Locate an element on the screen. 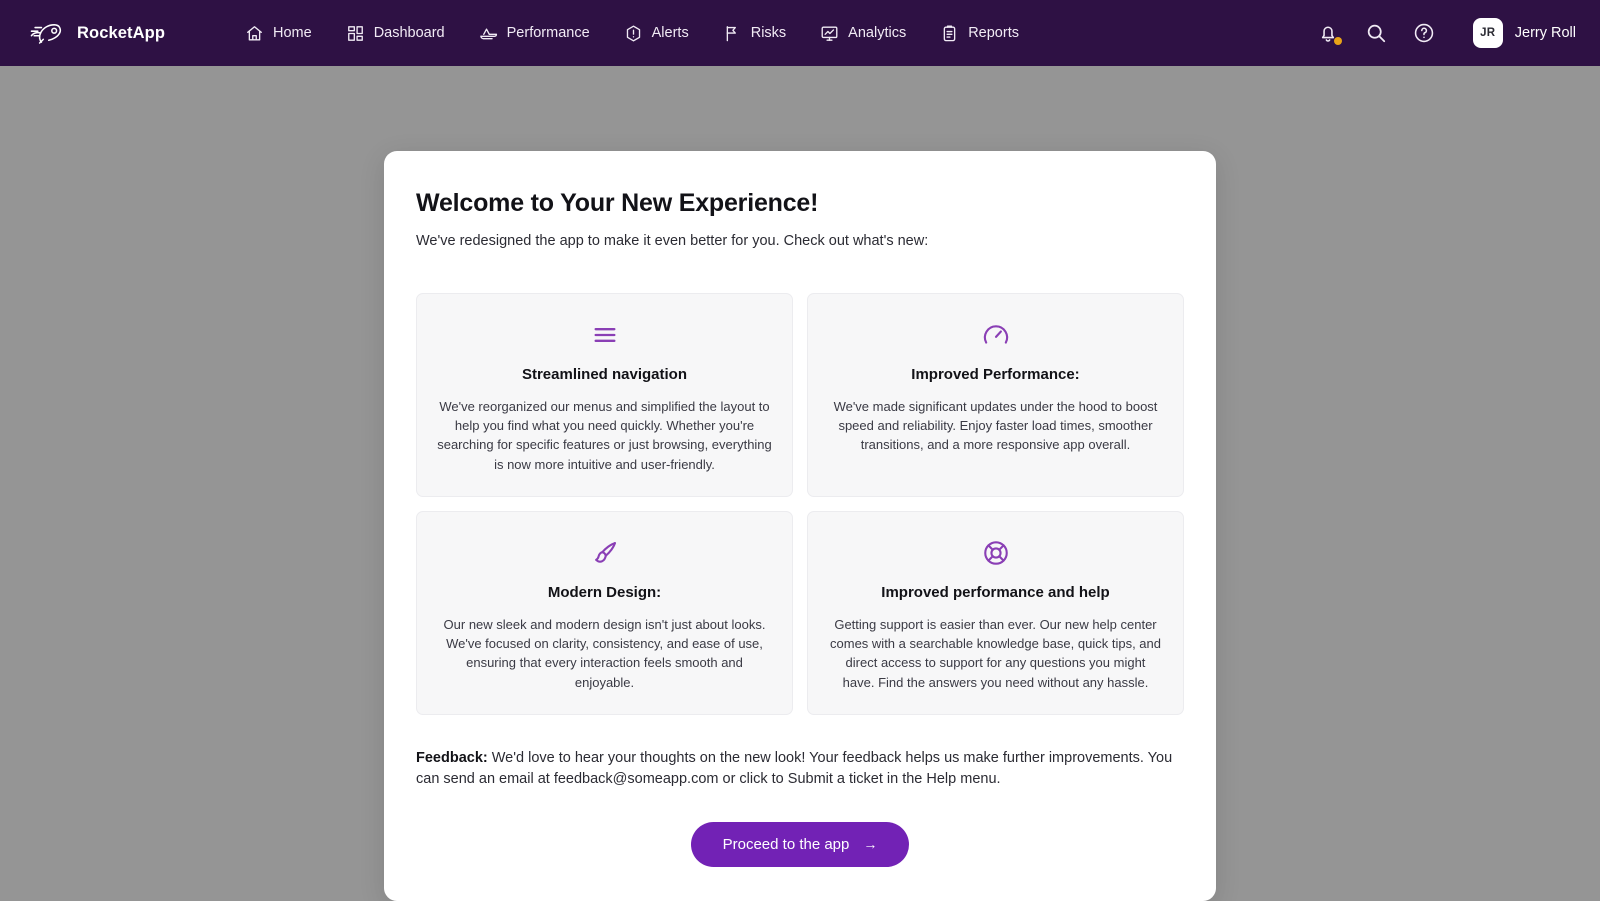  help-circle-icon is located at coordinates (1424, 33).